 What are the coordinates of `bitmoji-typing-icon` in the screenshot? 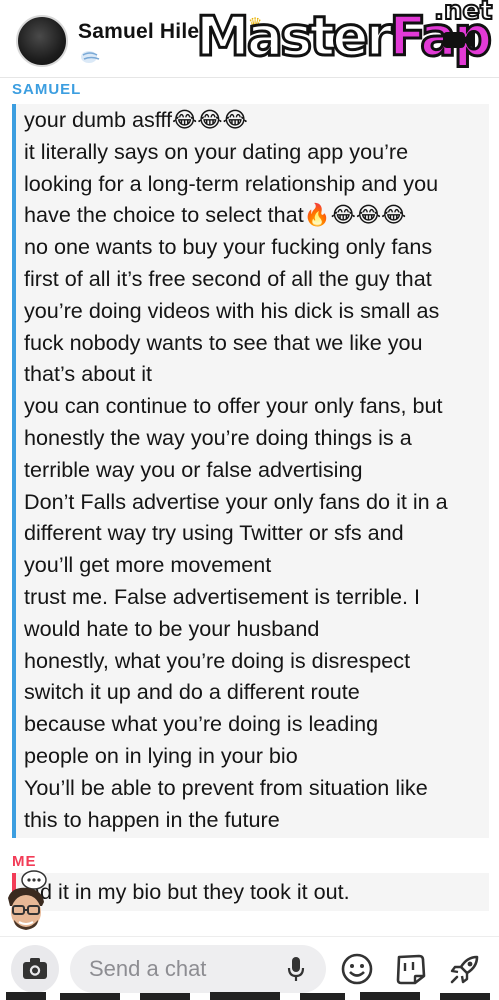 It's located at (27, 900).